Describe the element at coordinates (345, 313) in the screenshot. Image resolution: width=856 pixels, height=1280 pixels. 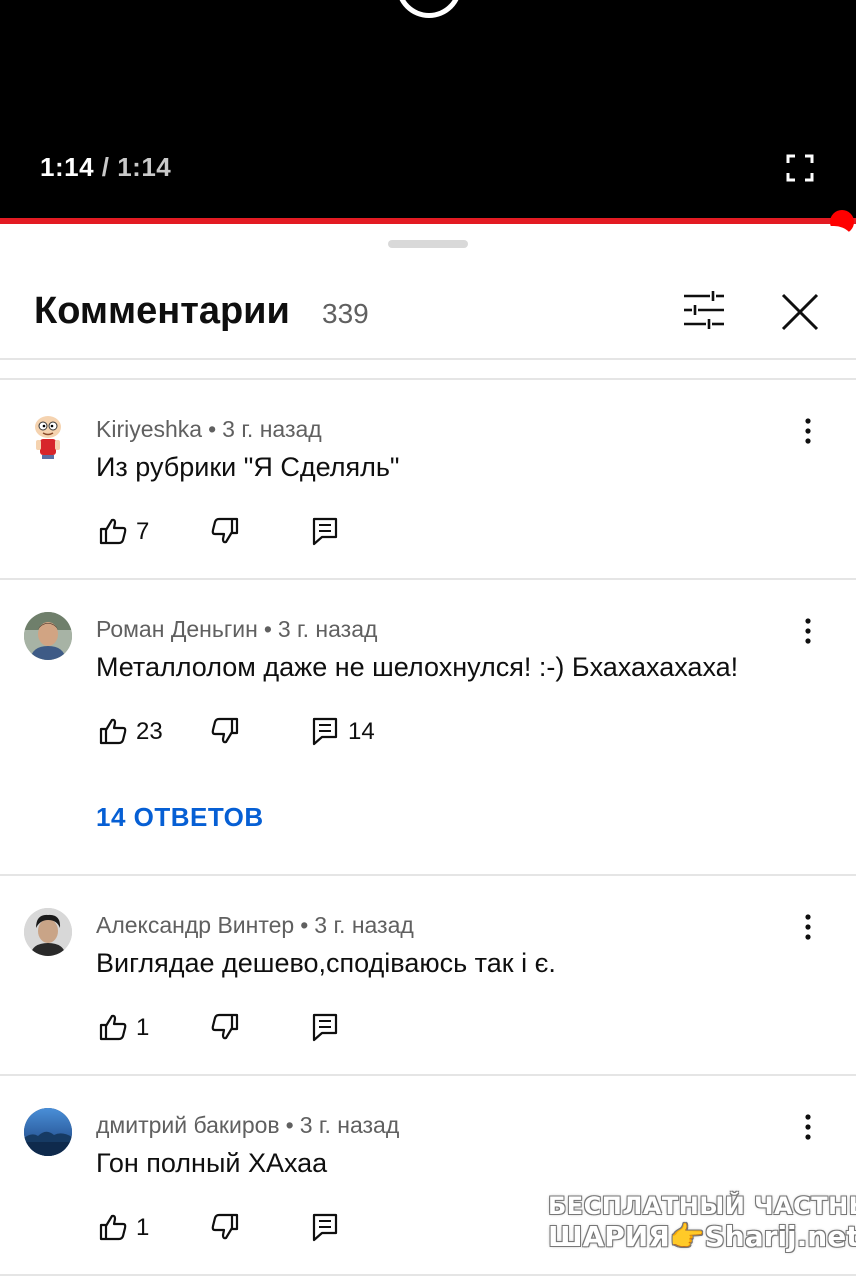
I see `comments-count: 339` at that location.